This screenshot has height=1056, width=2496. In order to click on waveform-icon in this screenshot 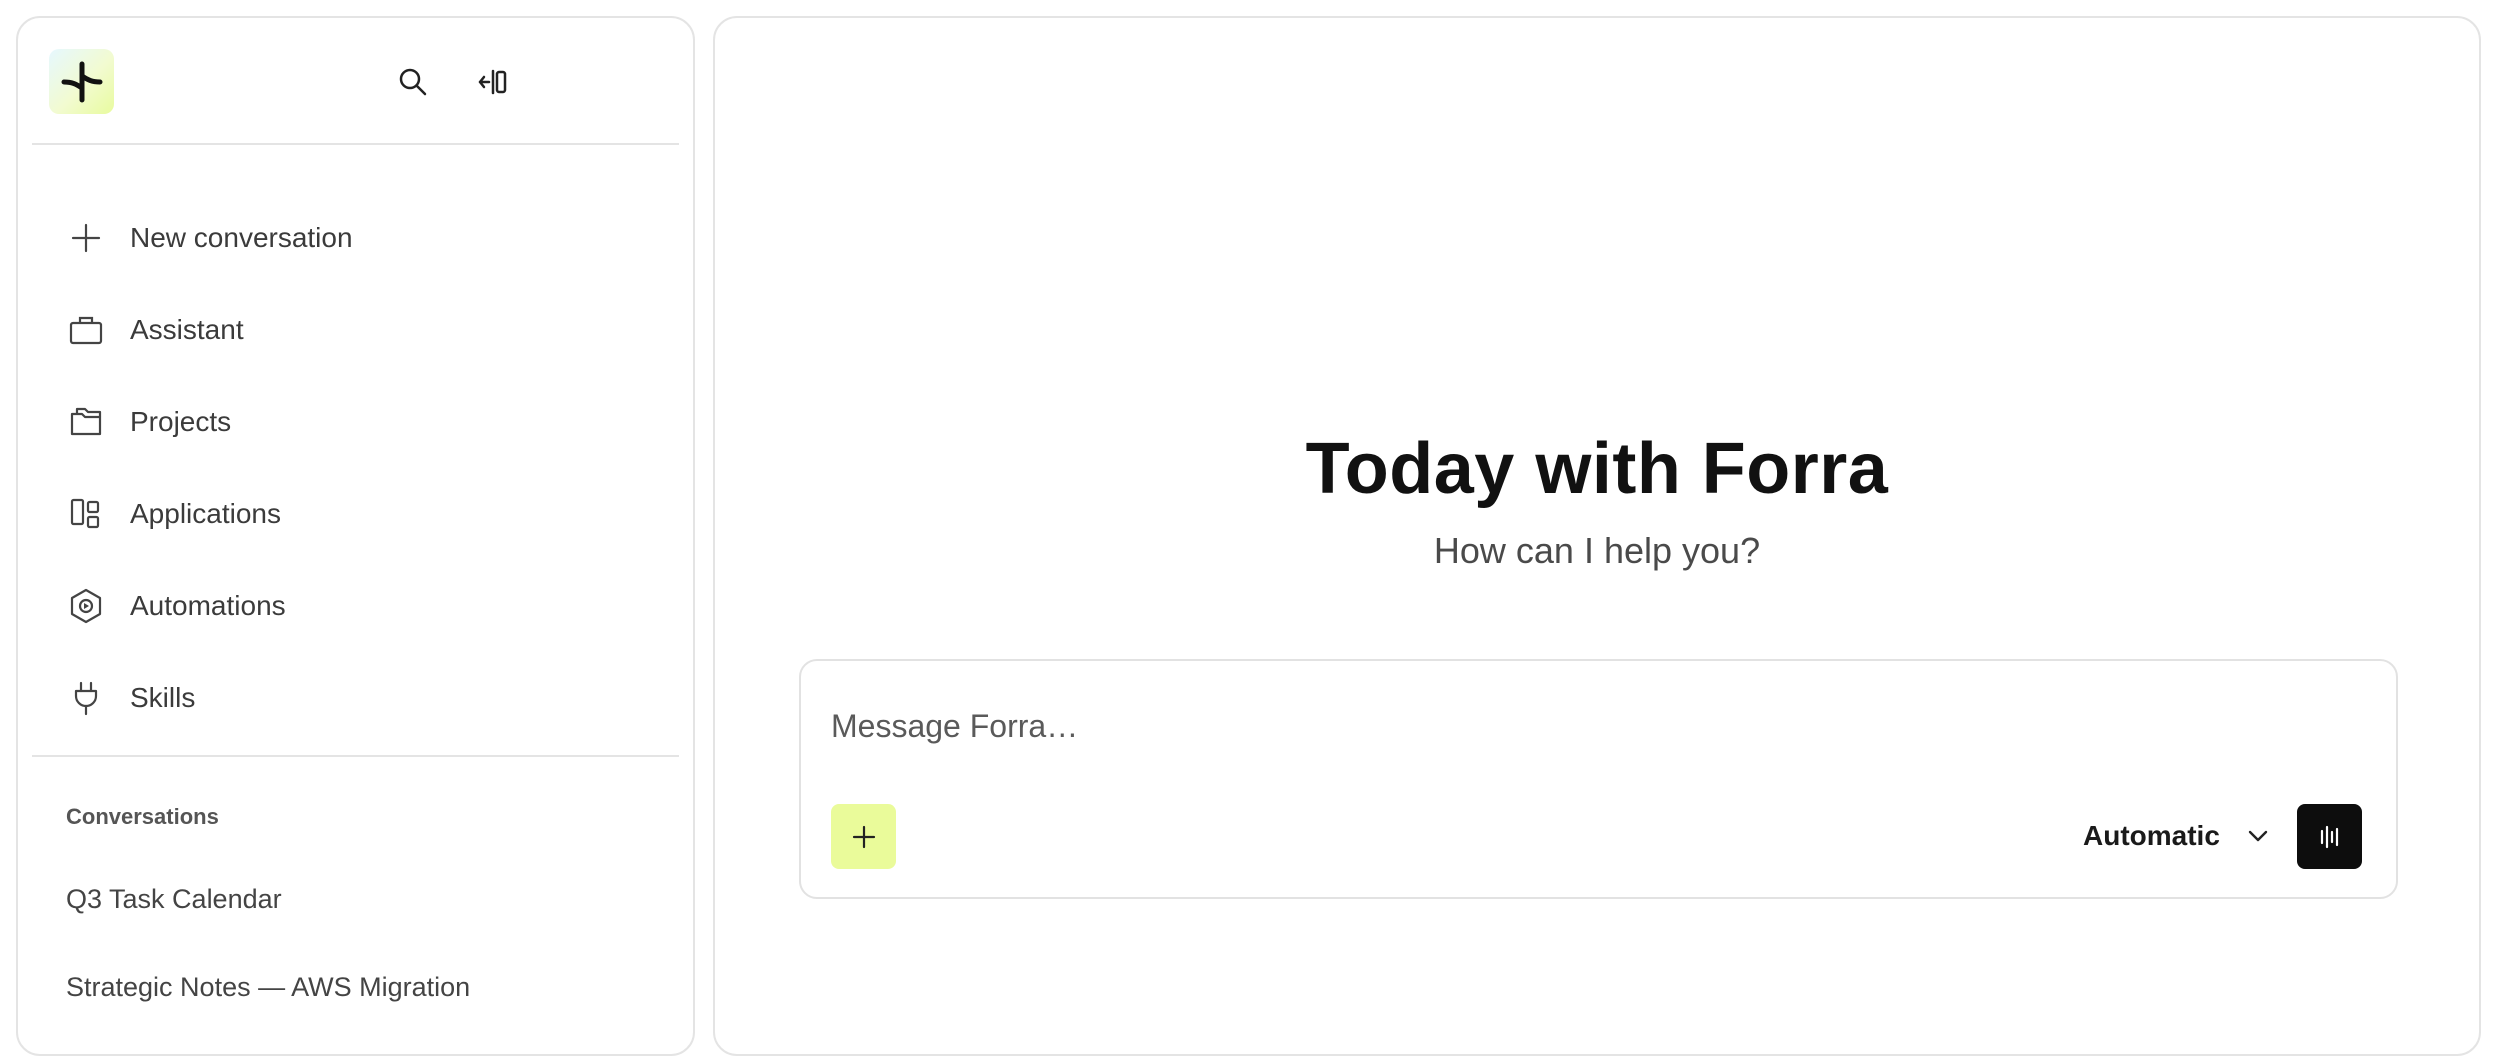, I will do `click(2329, 836)`.